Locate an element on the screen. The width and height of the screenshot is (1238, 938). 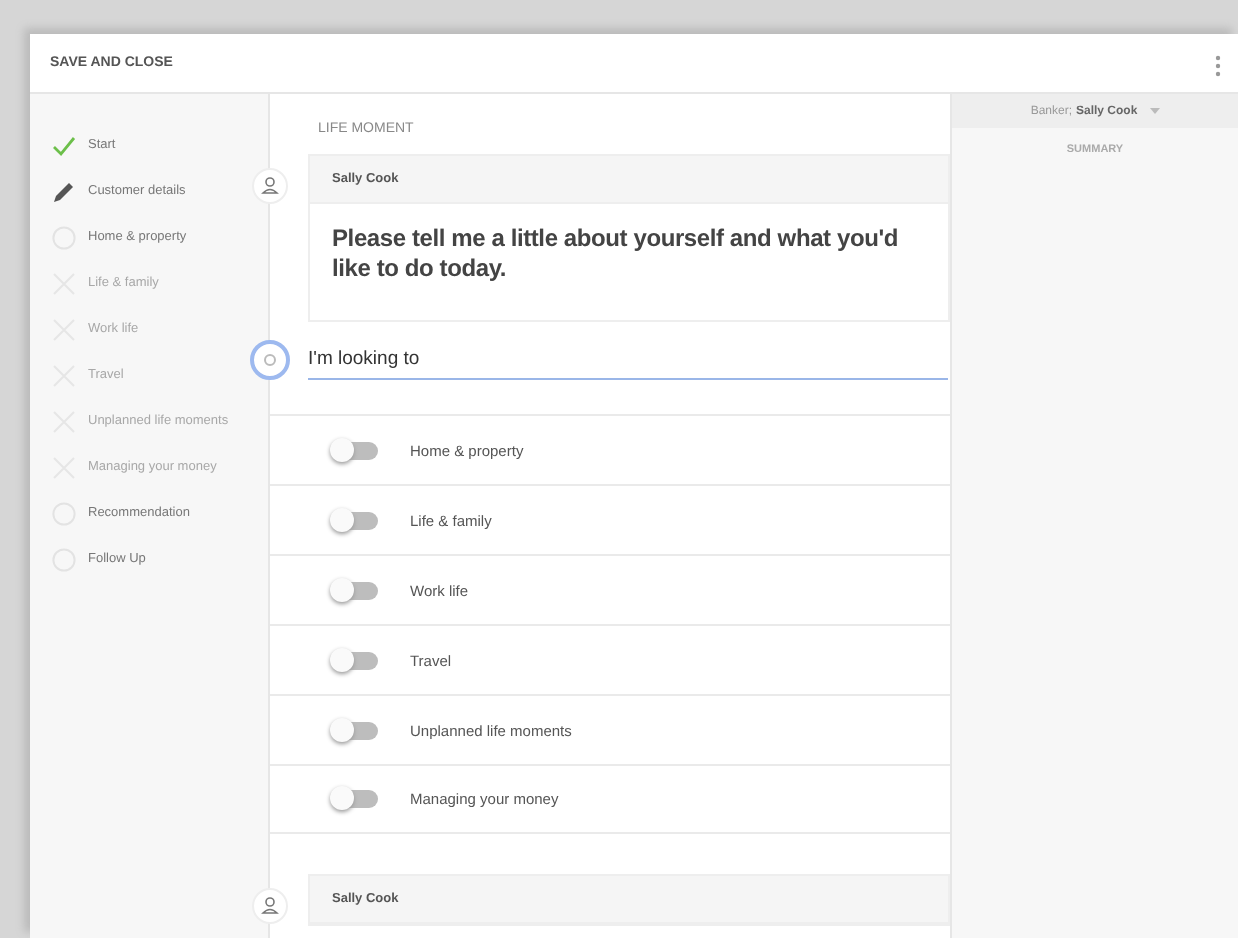
dropdown-caret-icon is located at coordinates (1154, 111).